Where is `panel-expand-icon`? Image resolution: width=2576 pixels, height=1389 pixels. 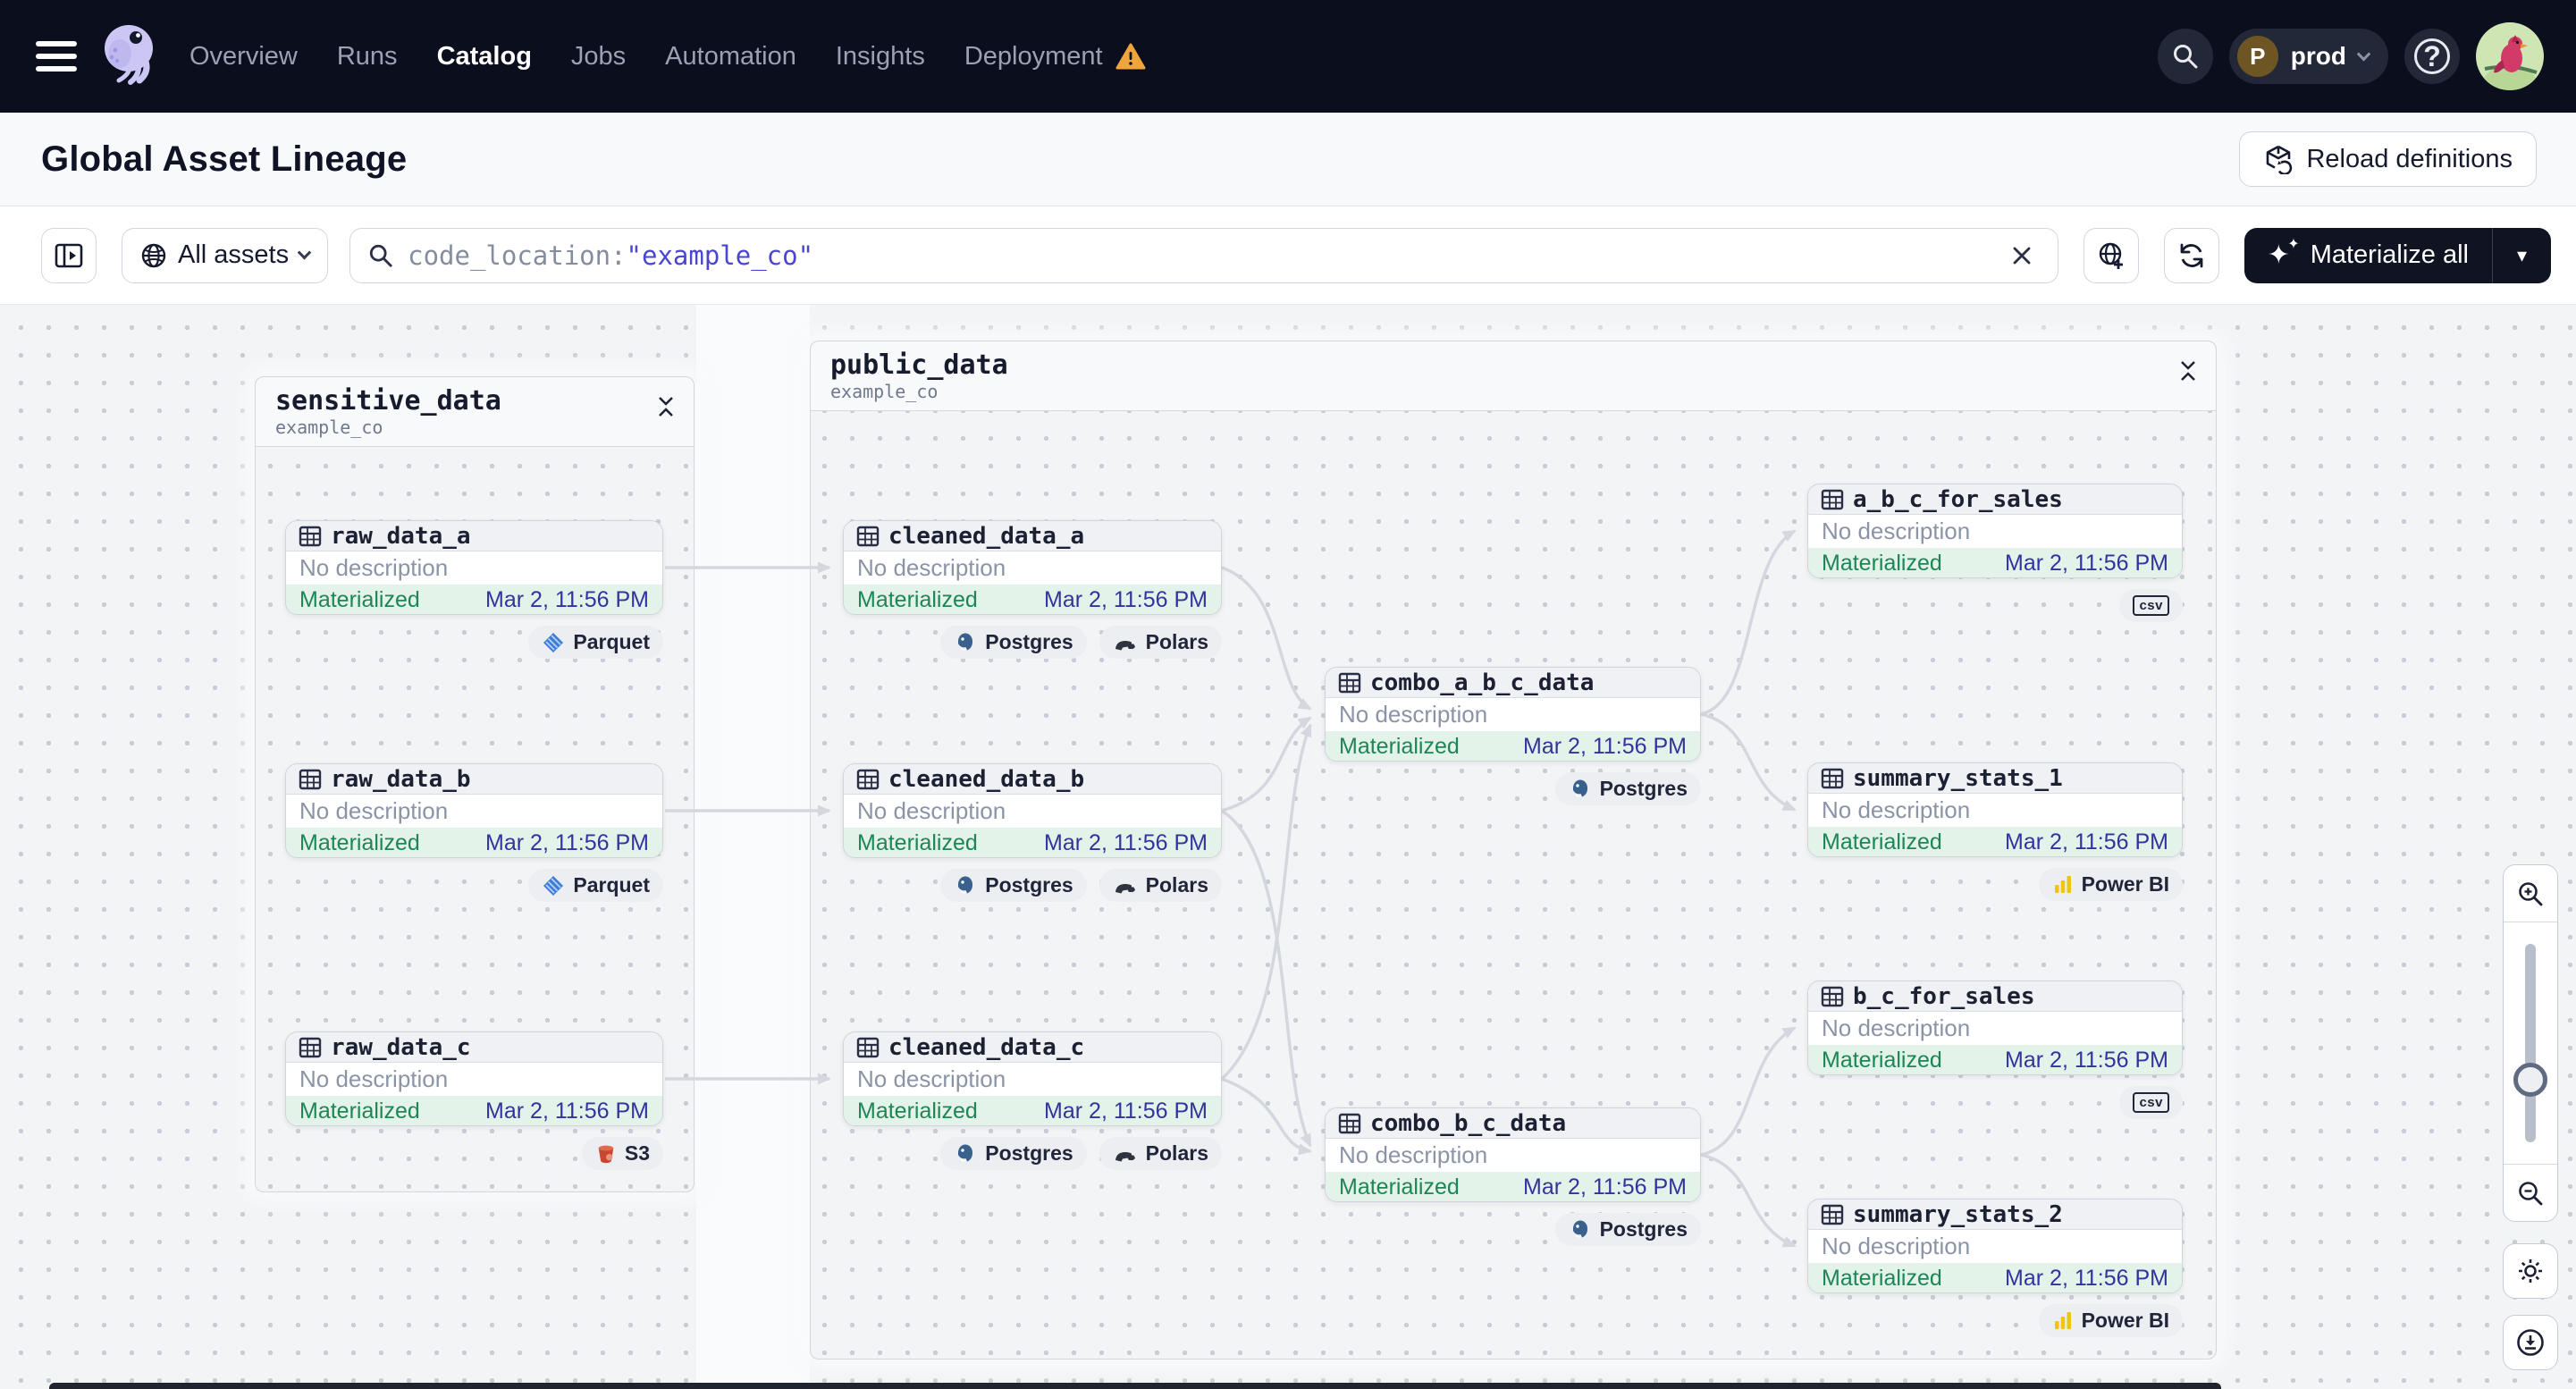
panel-expand-icon is located at coordinates (69, 255).